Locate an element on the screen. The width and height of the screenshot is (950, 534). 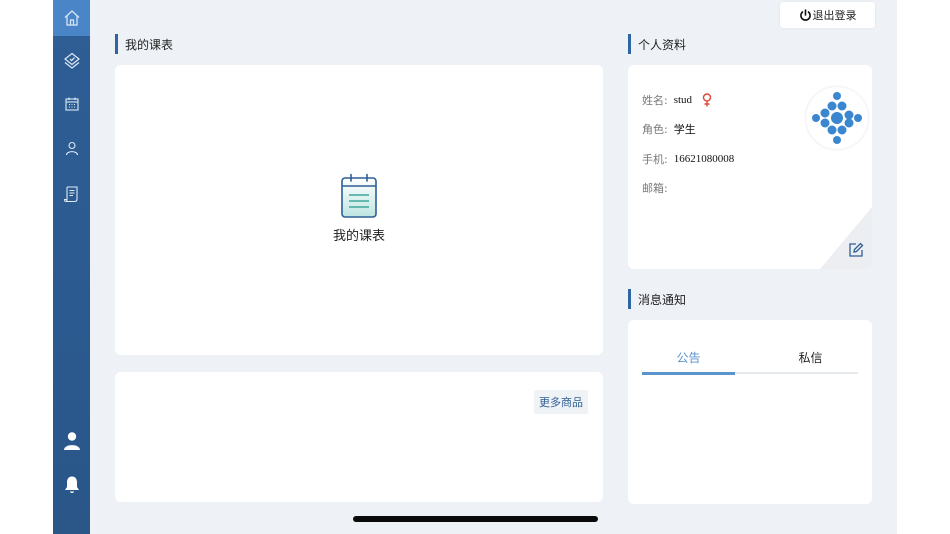
role-label: 角色: is located at coordinates (655, 129).